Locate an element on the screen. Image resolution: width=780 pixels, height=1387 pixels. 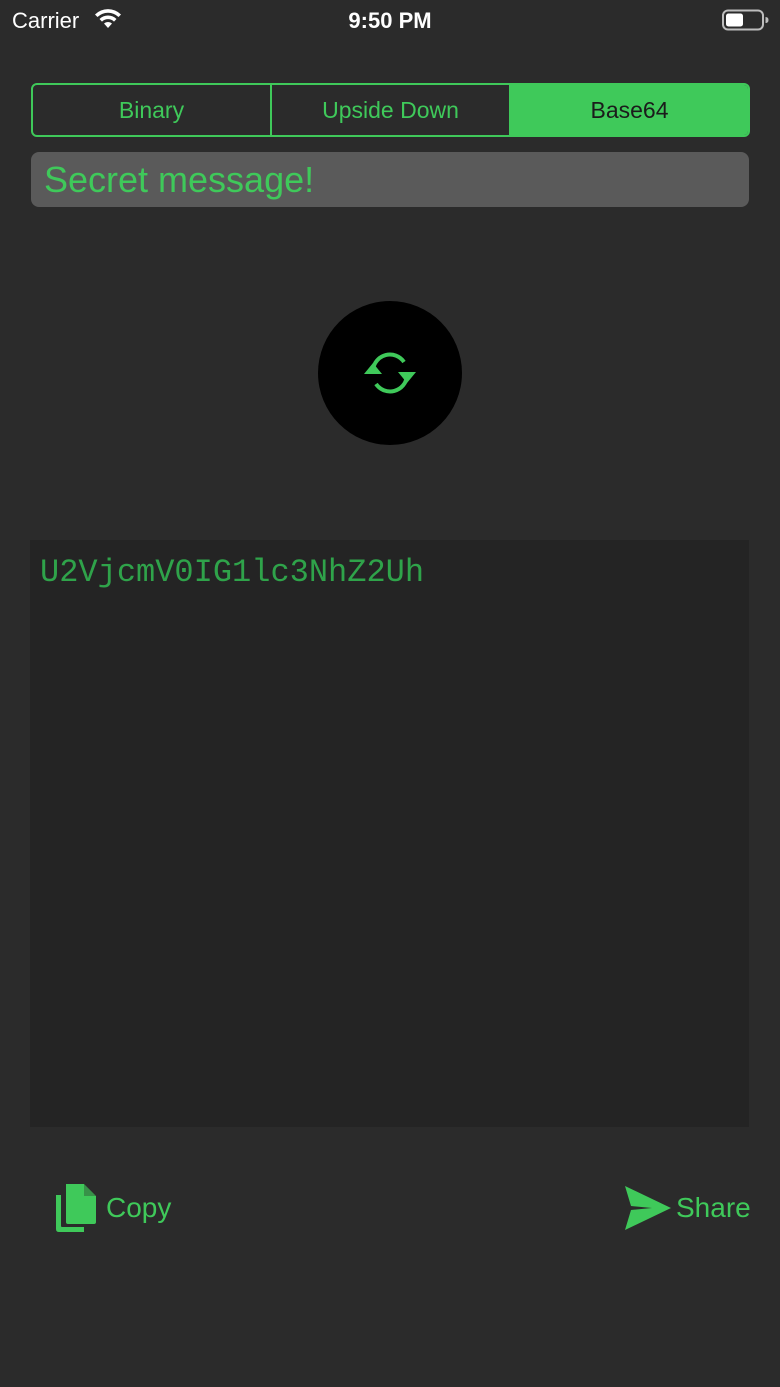
status-bar: Carrier 9:50 PM is located at coordinates (390, 20).